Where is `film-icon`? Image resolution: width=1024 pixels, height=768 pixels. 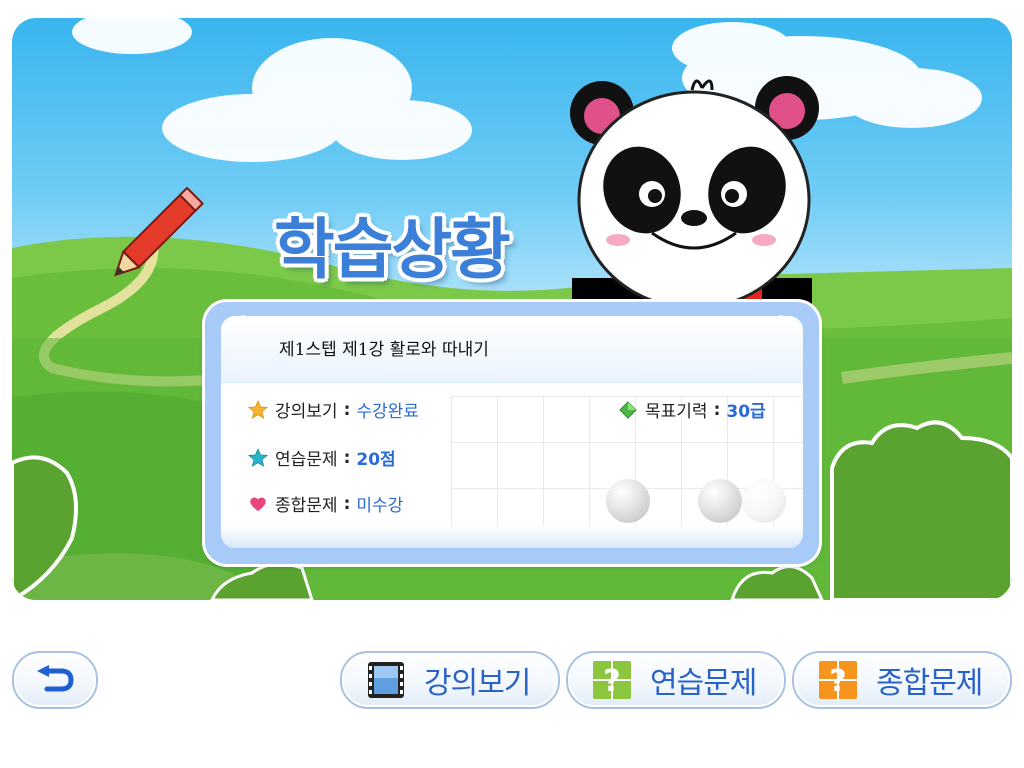
film-icon is located at coordinates (386, 680).